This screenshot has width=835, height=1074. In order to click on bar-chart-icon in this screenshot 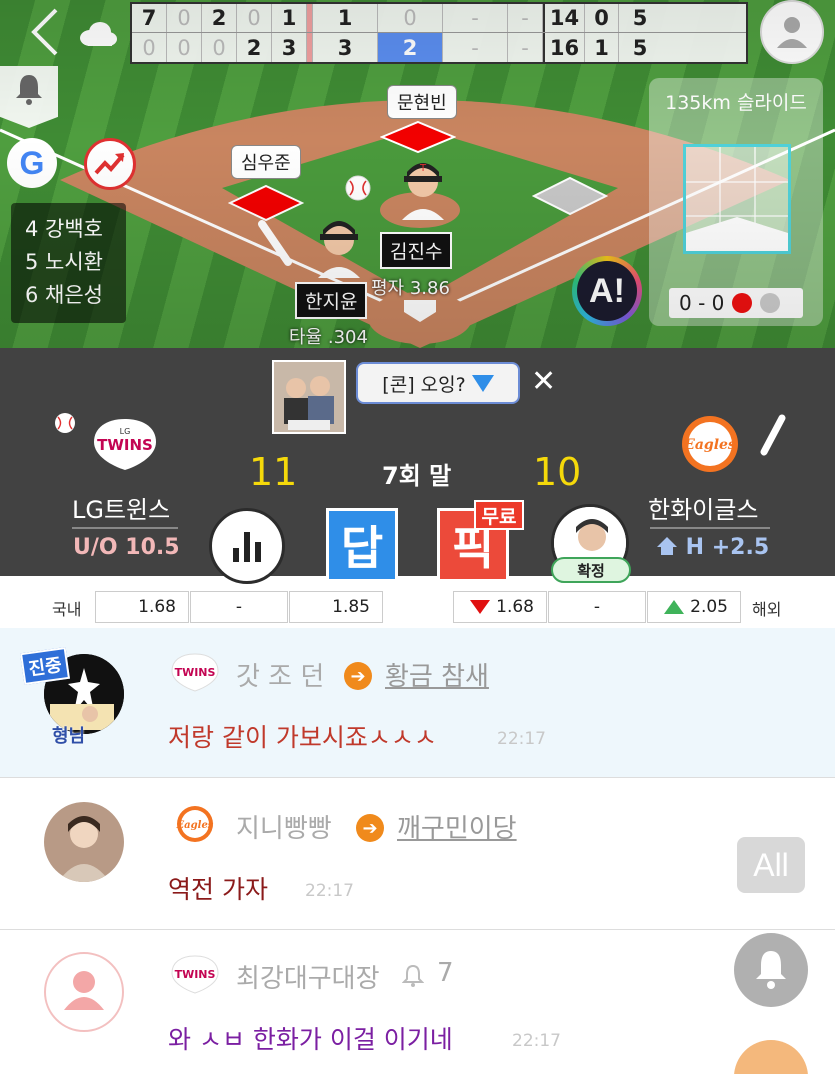, I will do `click(247, 547)`.